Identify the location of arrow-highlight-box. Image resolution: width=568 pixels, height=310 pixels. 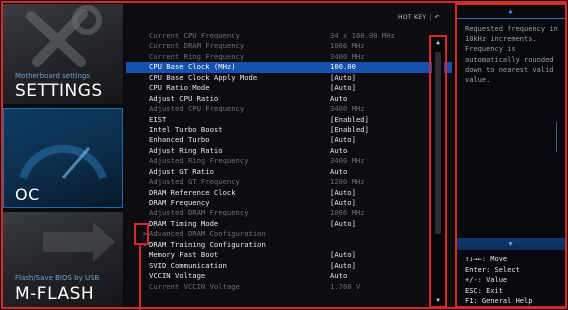
(141, 234).